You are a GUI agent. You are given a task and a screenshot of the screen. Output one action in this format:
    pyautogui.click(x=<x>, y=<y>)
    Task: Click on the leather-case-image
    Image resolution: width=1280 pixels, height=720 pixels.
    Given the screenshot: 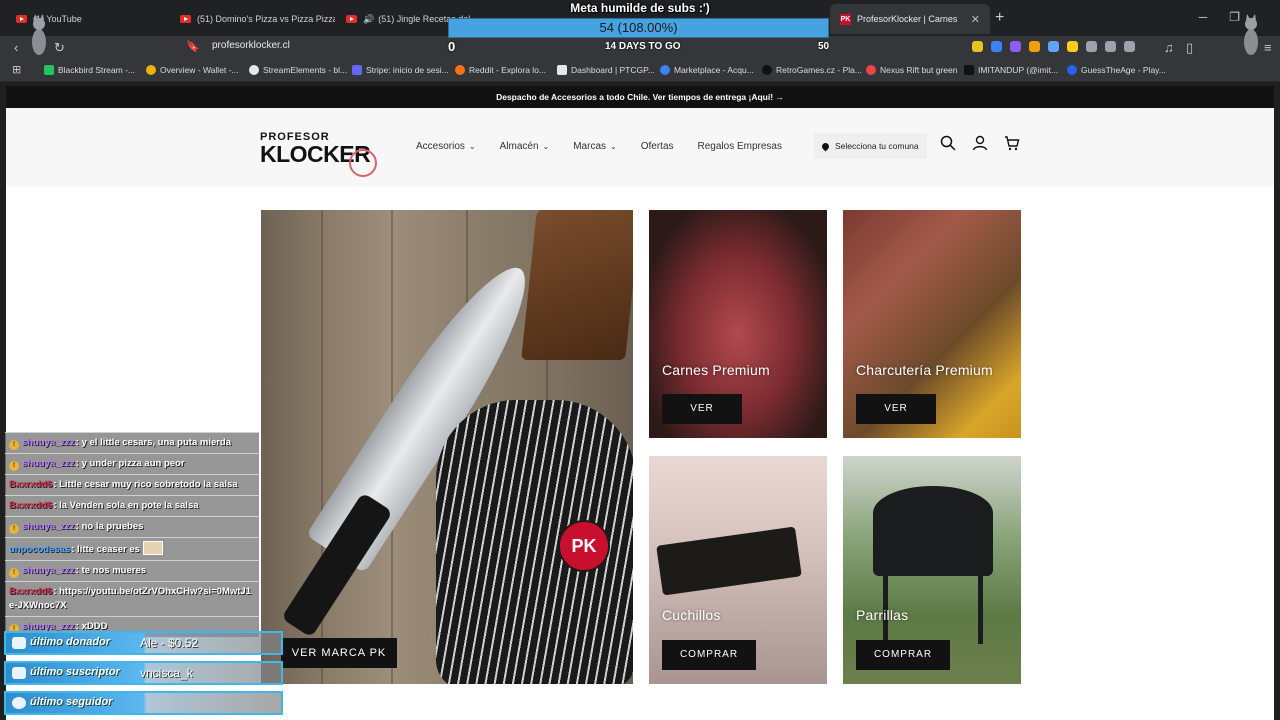 What is the action you would take?
    pyautogui.click(x=577, y=285)
    